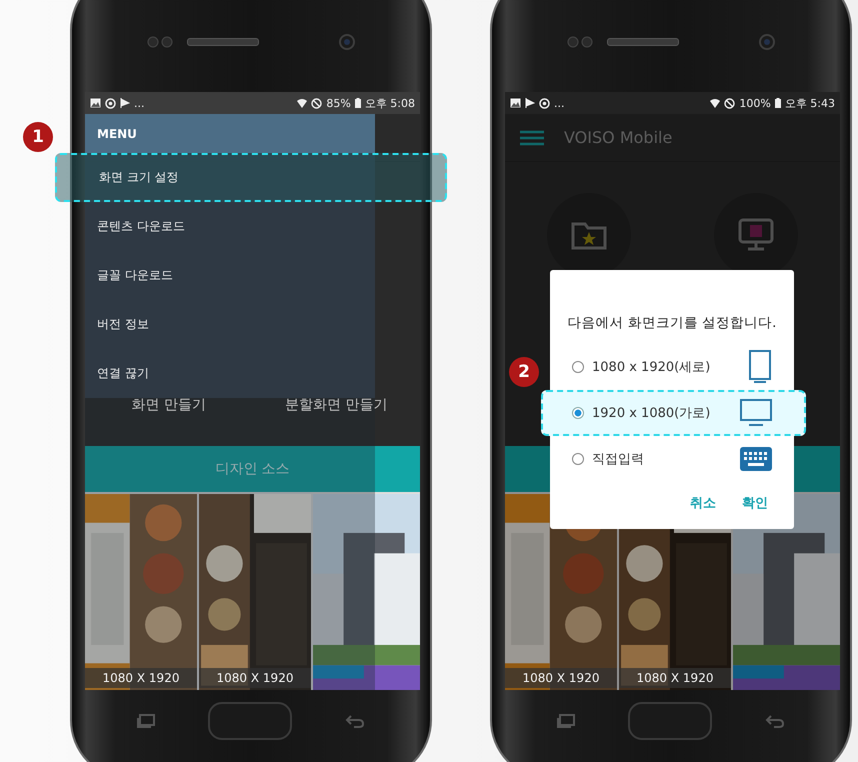  What do you see at coordinates (230, 275) in the screenshot?
I see `menu-item: 글꼴 다운로드` at bounding box center [230, 275].